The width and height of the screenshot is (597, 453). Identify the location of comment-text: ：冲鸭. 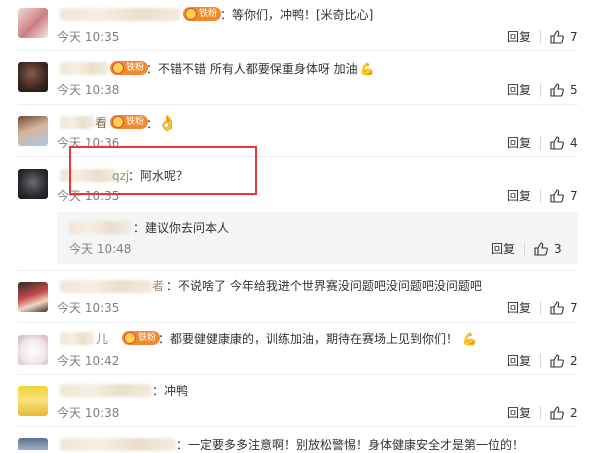
(170, 391).